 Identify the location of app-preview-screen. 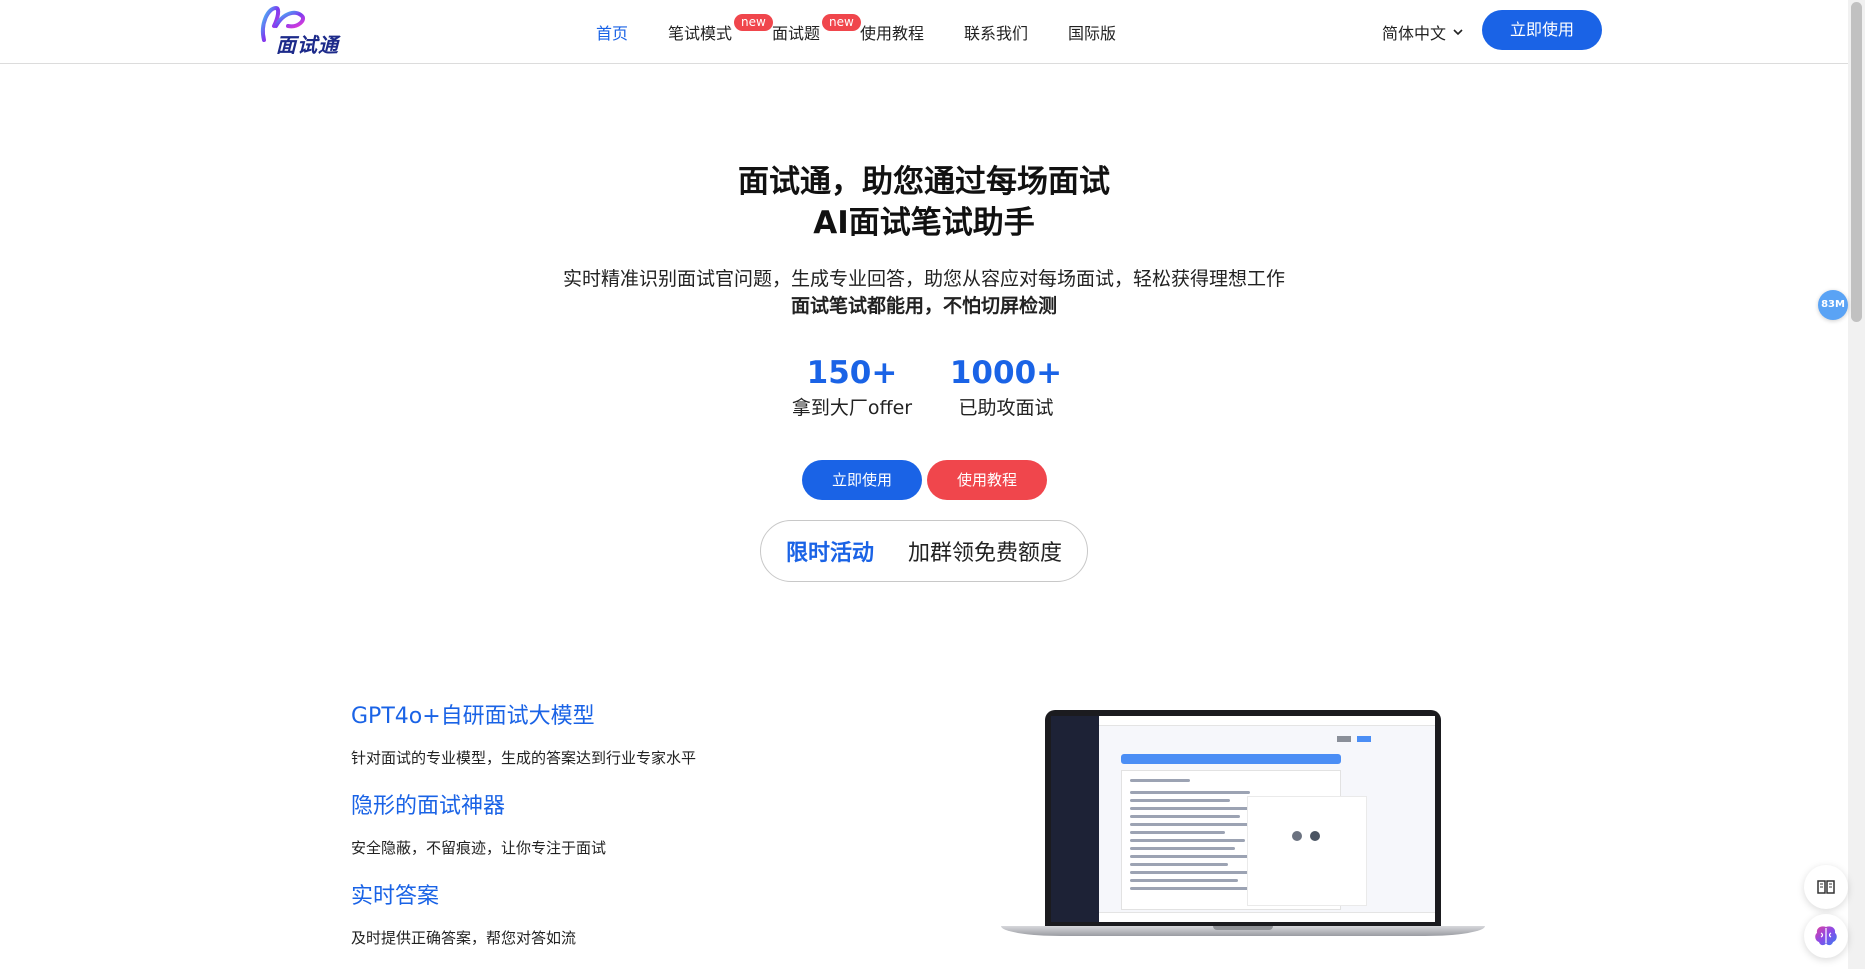
(1243, 819).